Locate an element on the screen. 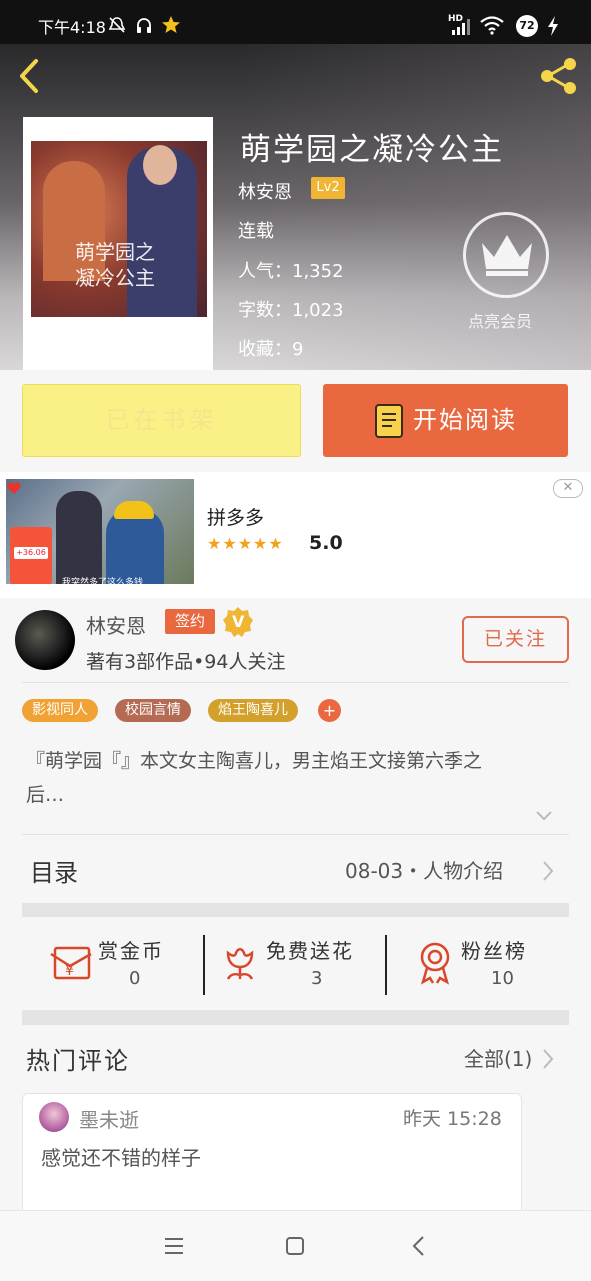 This screenshot has width=591, height=1281. popularity: 人气：1,352 is located at coordinates (291, 271).